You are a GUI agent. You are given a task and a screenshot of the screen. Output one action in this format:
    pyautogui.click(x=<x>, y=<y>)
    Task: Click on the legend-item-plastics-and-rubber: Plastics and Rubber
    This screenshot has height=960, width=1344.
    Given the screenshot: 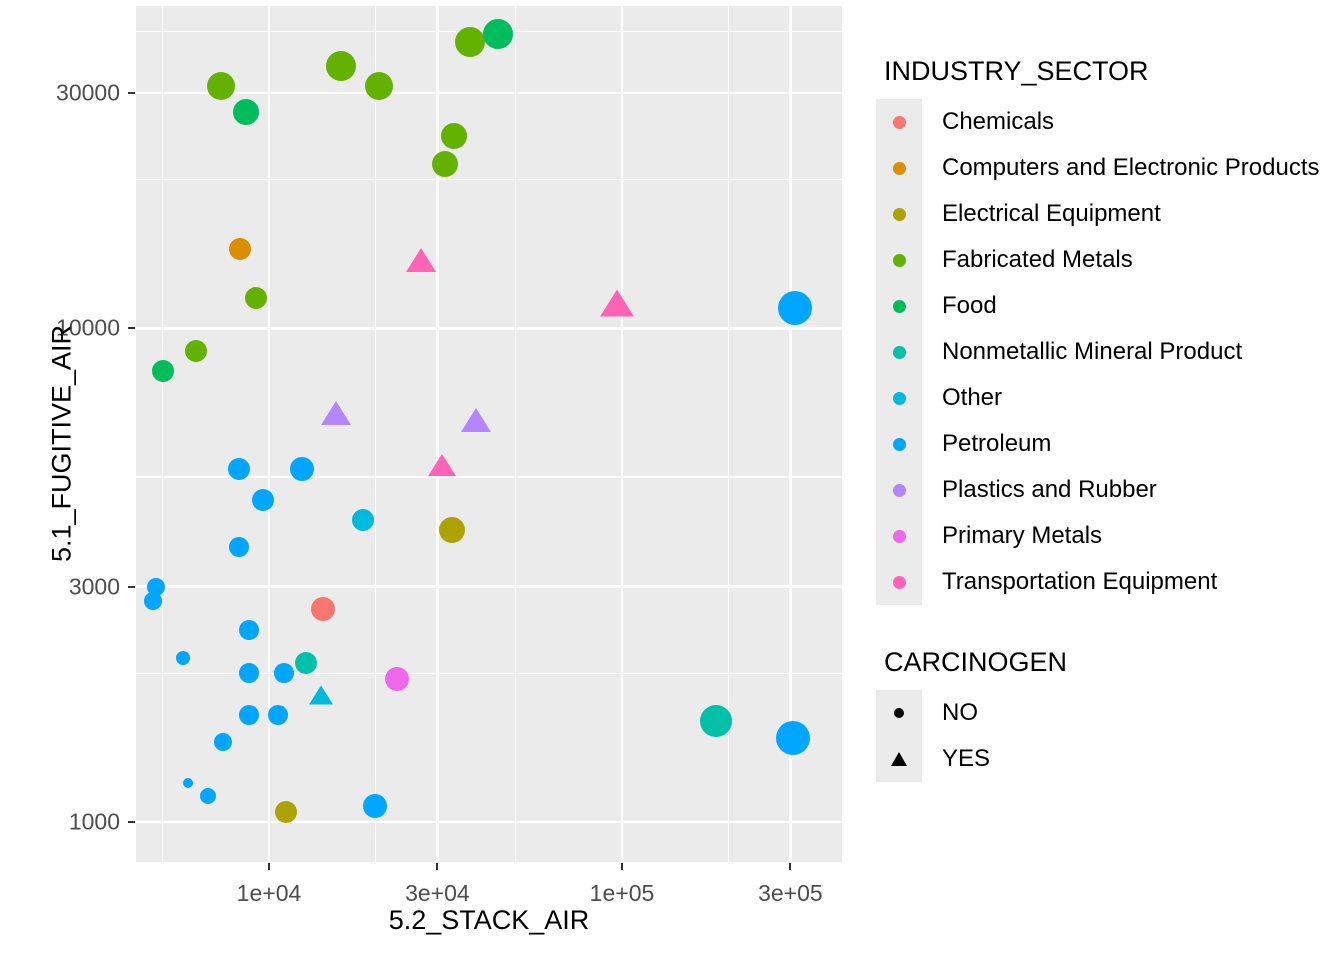 What is the action you would take?
    pyautogui.click(x=1106, y=490)
    